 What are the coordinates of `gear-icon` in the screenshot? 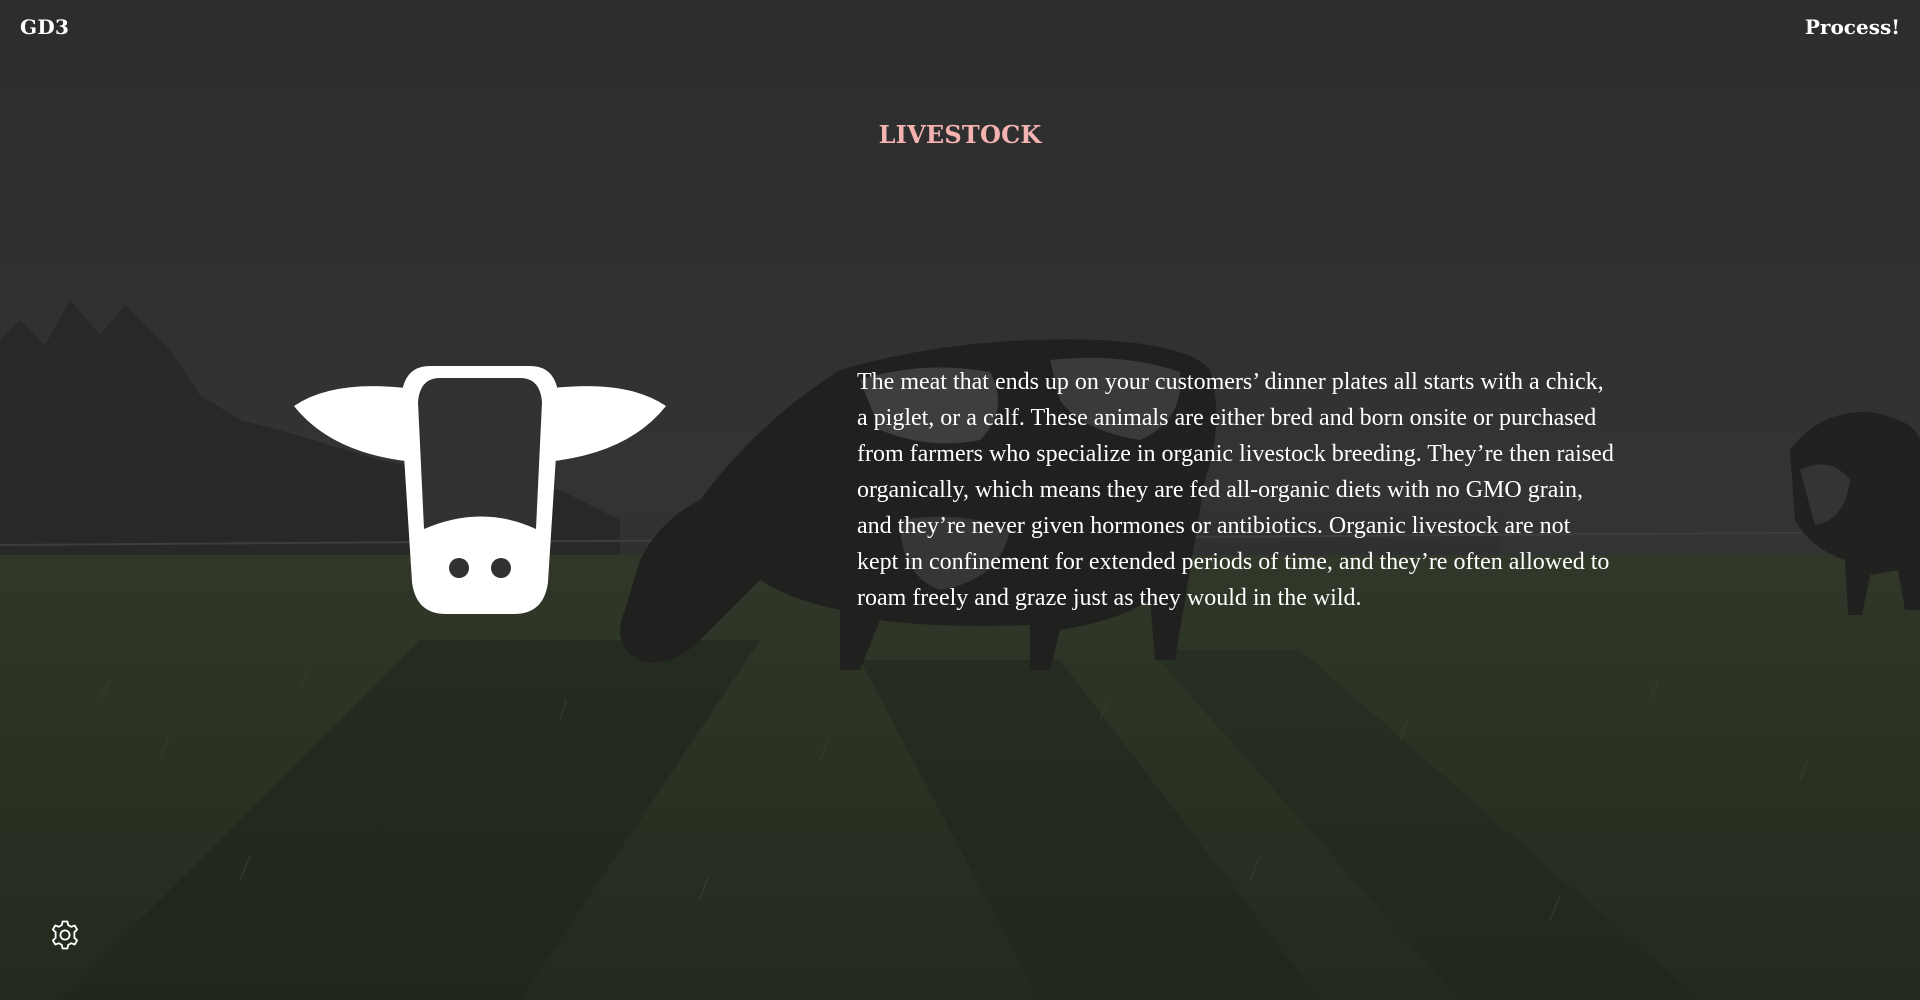 It's located at (65, 935).